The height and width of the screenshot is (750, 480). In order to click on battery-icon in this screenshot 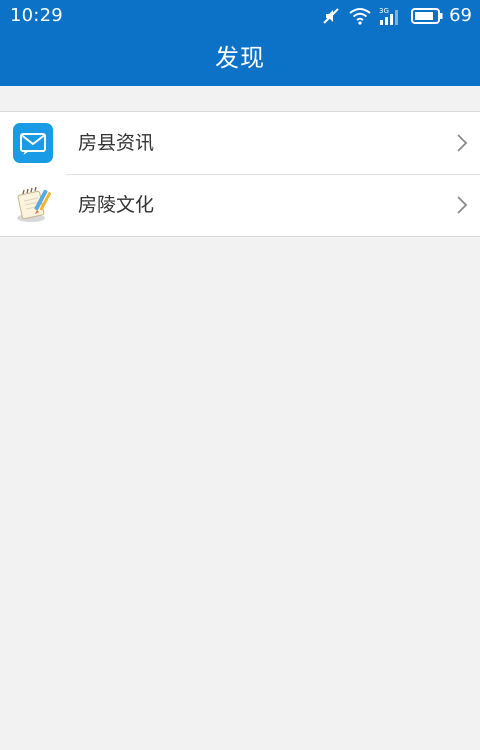, I will do `click(427, 16)`.